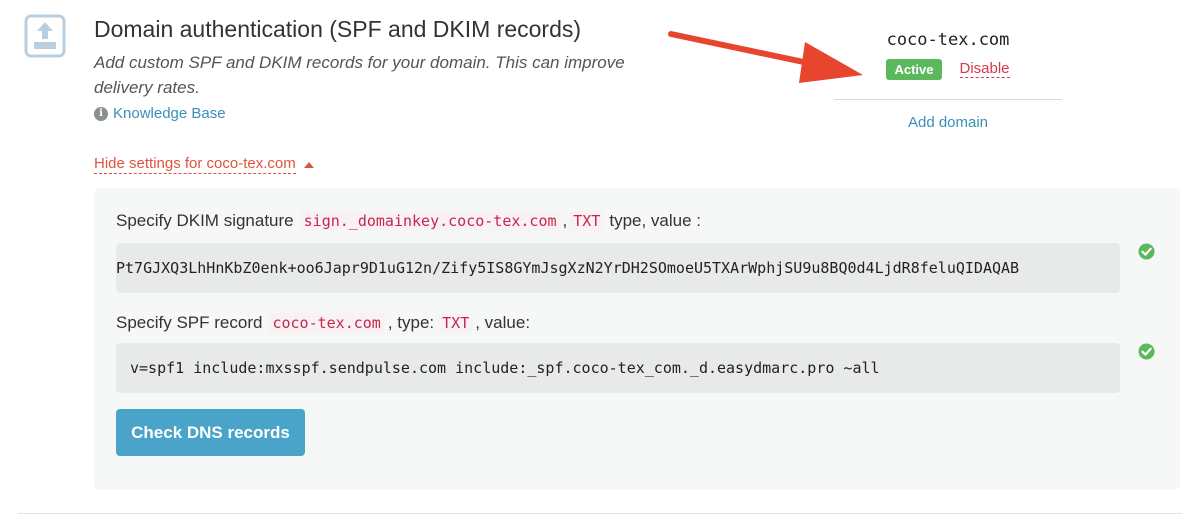 Image resolution: width=1200 pixels, height=516 pixels. I want to click on domain-status-row: Active Disable, so click(948, 69).